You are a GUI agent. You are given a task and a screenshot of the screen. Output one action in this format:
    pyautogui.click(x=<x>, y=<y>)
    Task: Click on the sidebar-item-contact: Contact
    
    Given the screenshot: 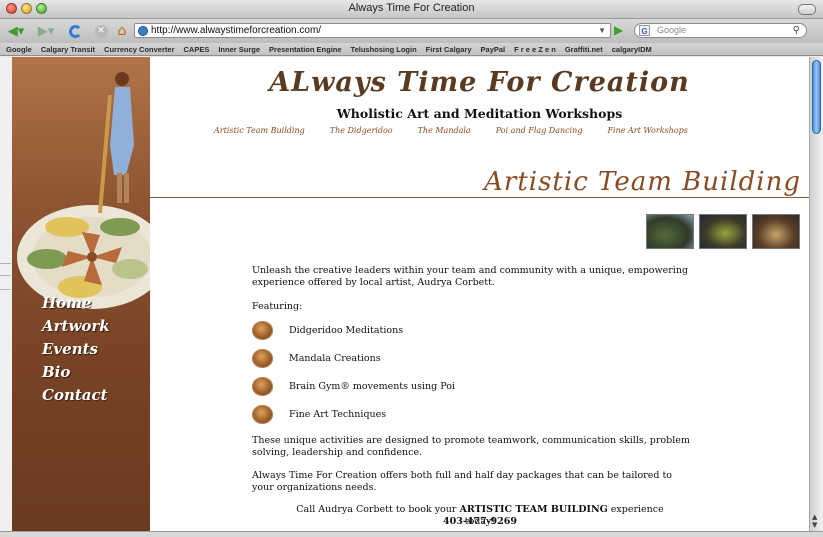 What is the action you would take?
    pyautogui.click(x=76, y=395)
    